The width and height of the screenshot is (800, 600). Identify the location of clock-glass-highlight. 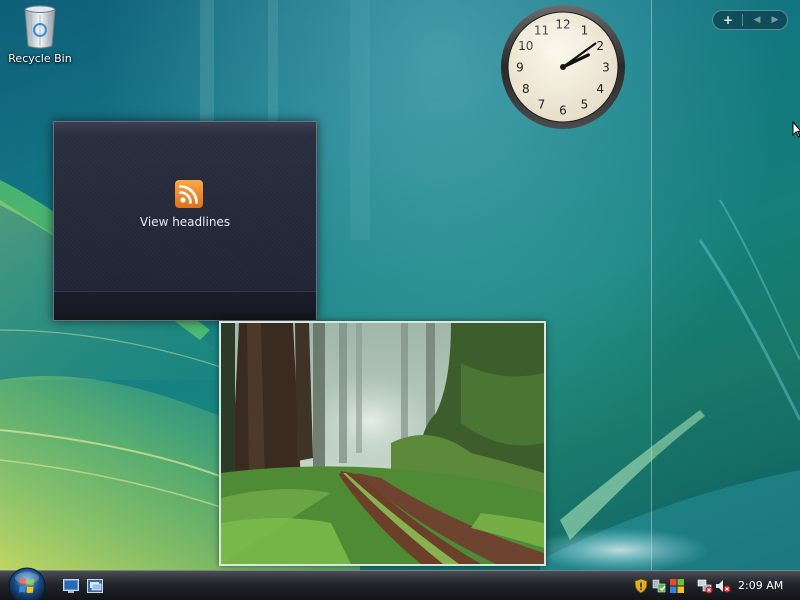
(552, 38).